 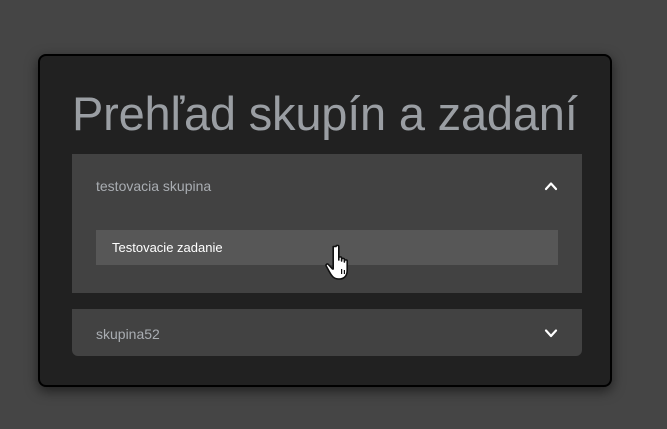 I want to click on group-header-testovacia-skupina: testovacia skupina, so click(x=327, y=186).